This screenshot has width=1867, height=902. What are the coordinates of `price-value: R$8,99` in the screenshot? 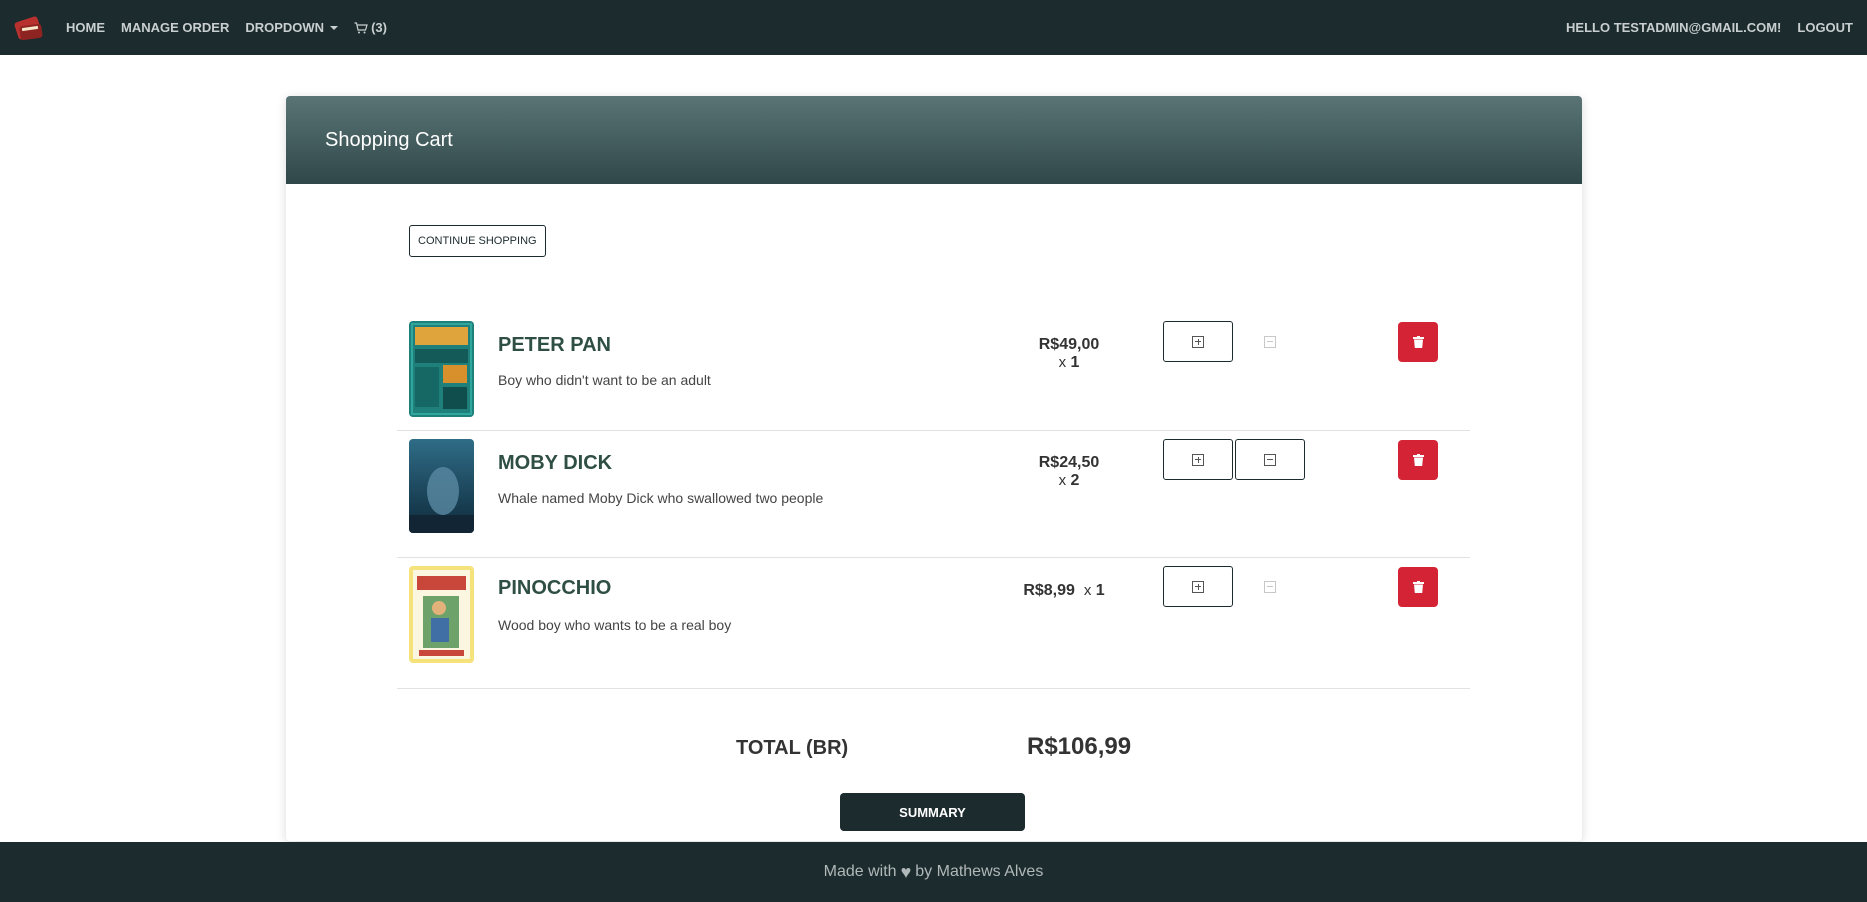 It's located at (1049, 590).